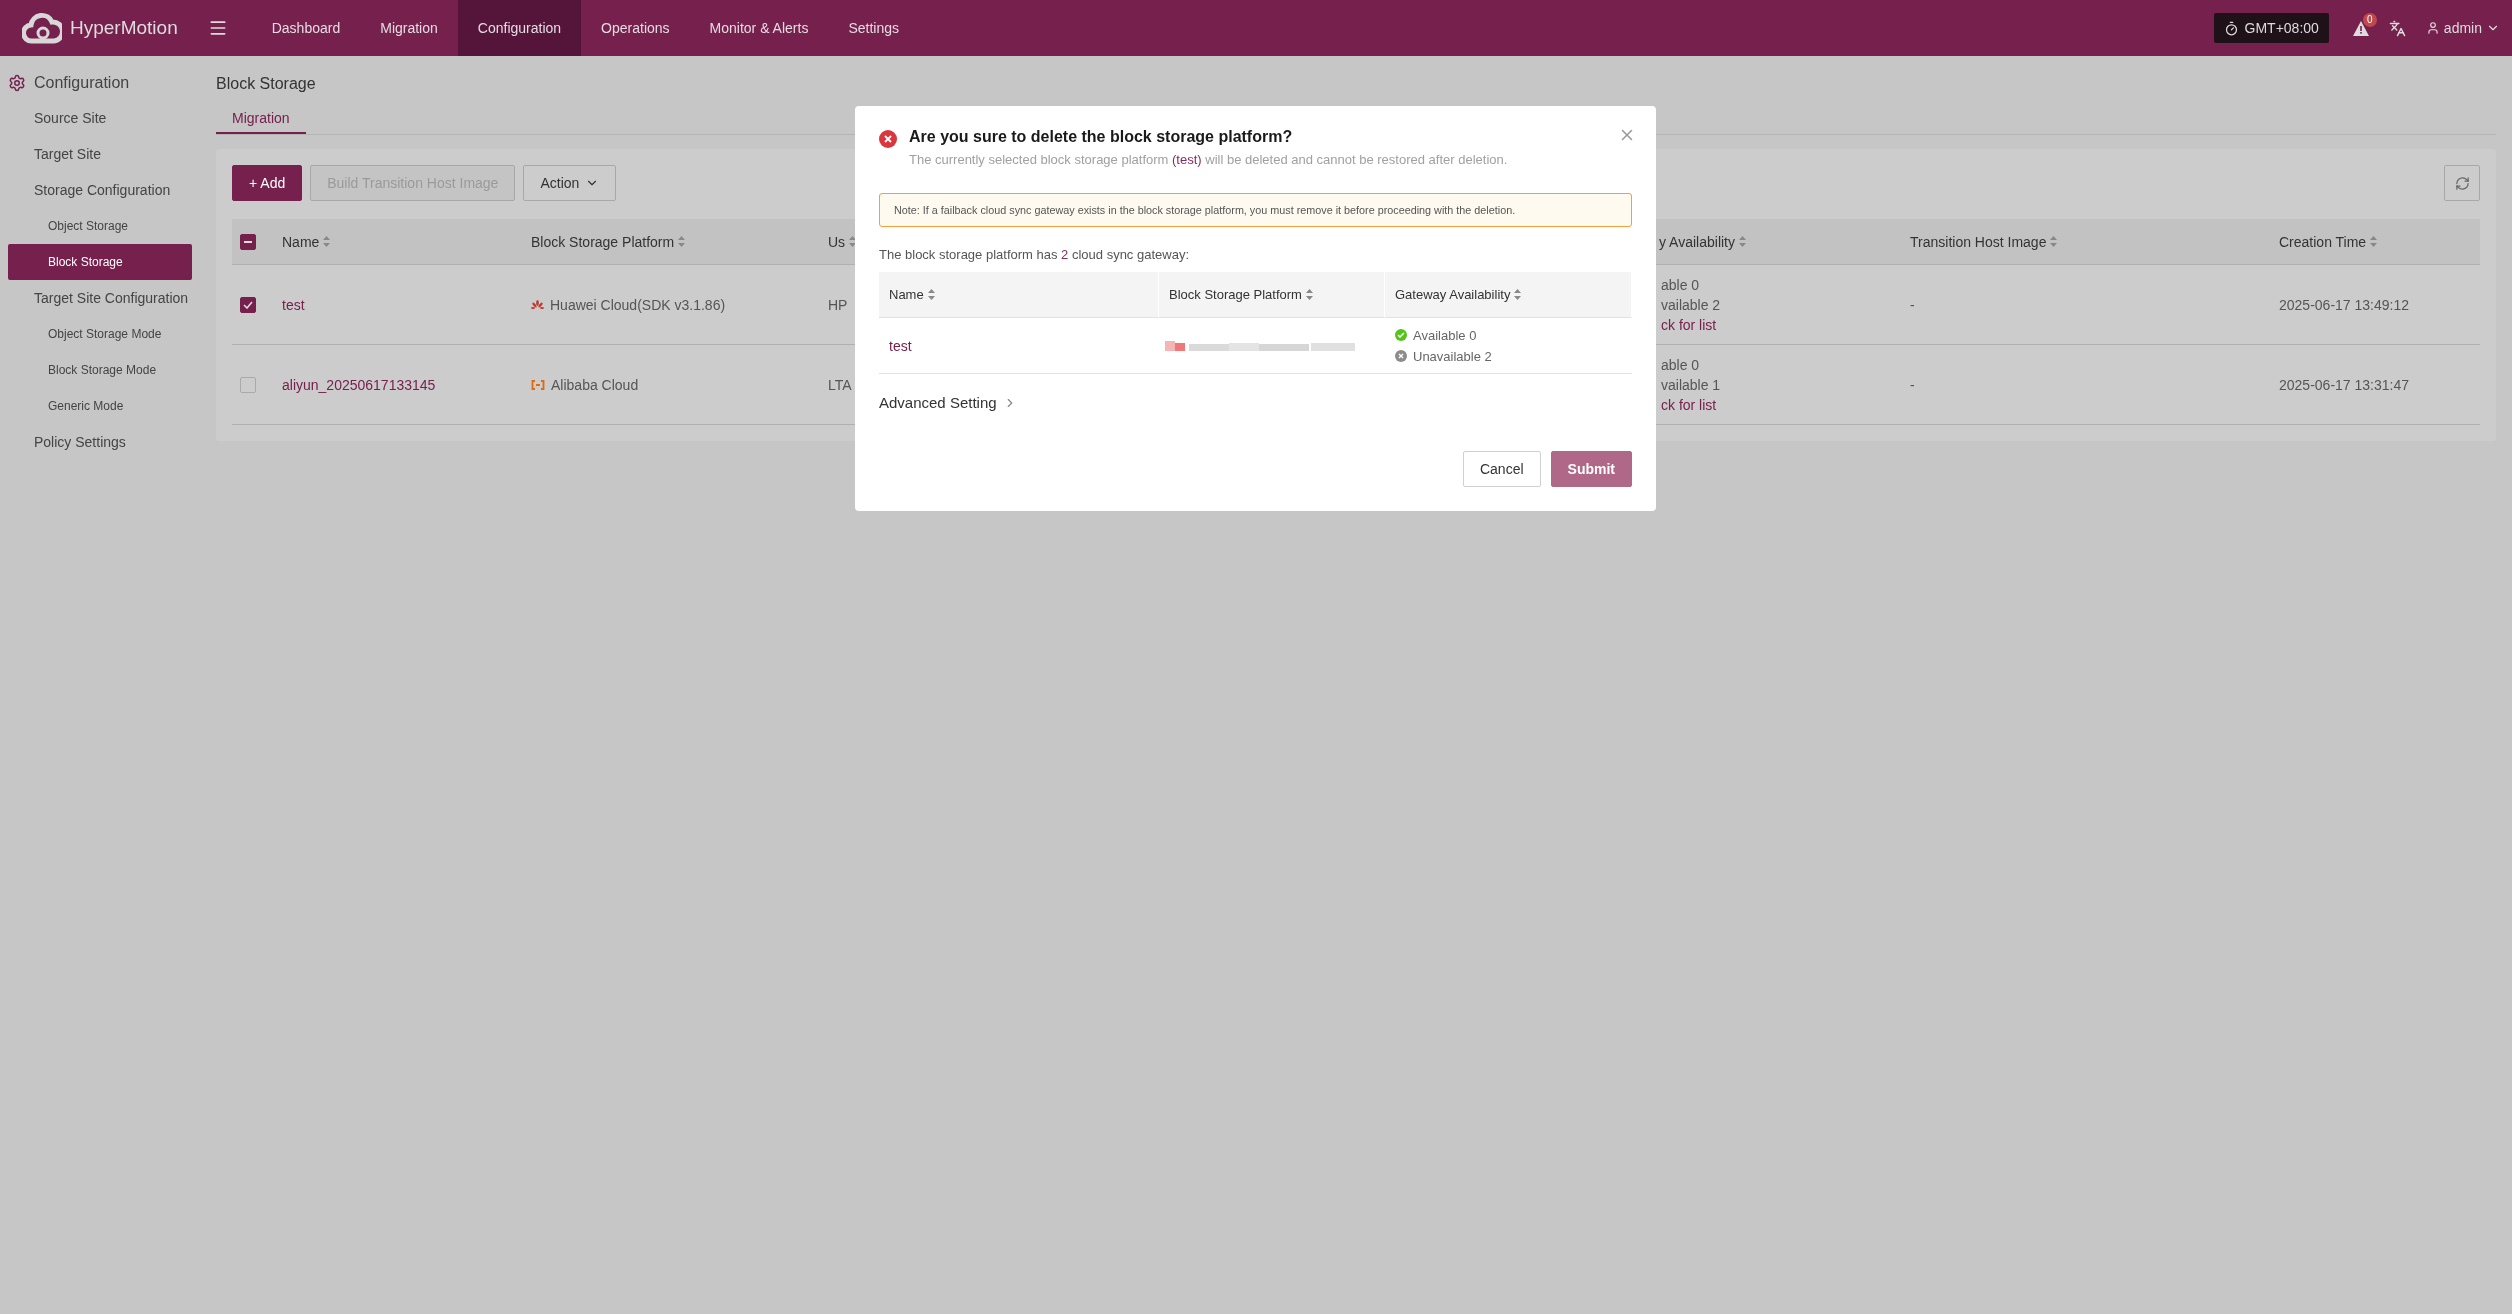  What do you see at coordinates (1401, 335) in the screenshot?
I see `check-circle-icon` at bounding box center [1401, 335].